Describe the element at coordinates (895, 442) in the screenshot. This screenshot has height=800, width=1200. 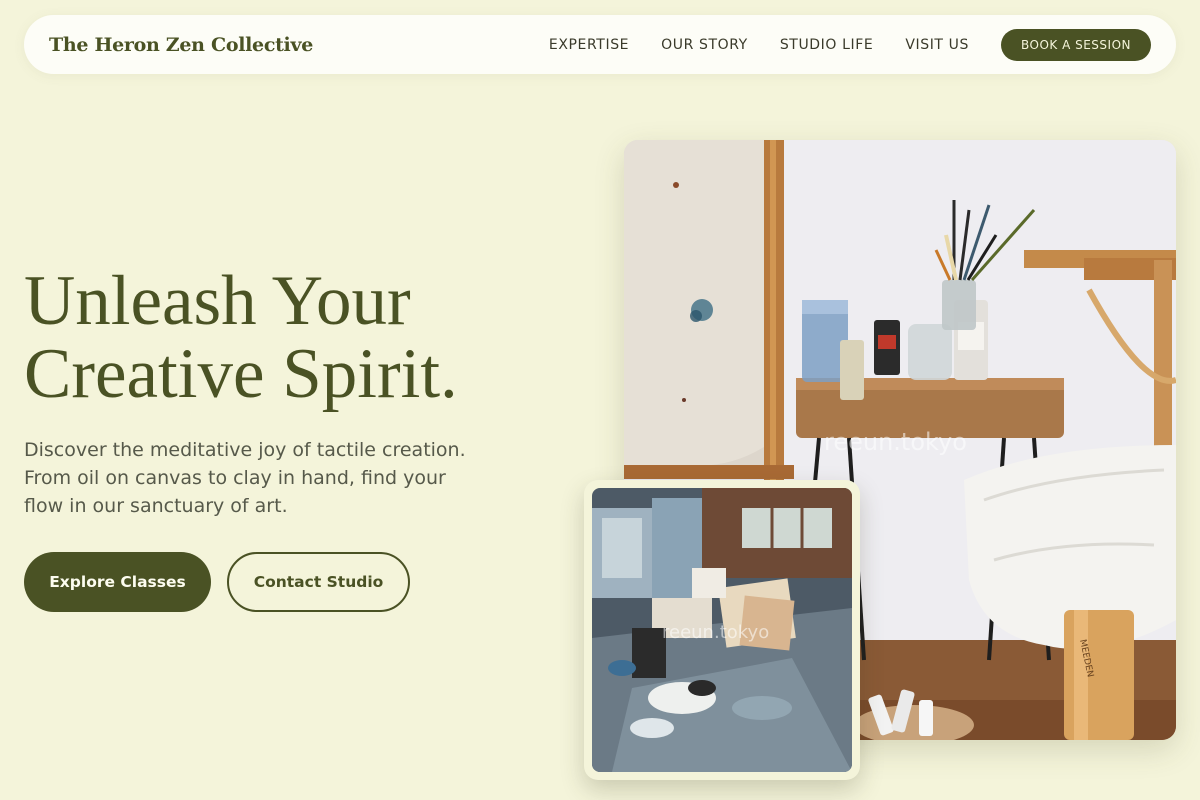
I see `main-photo-watermark: reeun.tokyo` at that location.